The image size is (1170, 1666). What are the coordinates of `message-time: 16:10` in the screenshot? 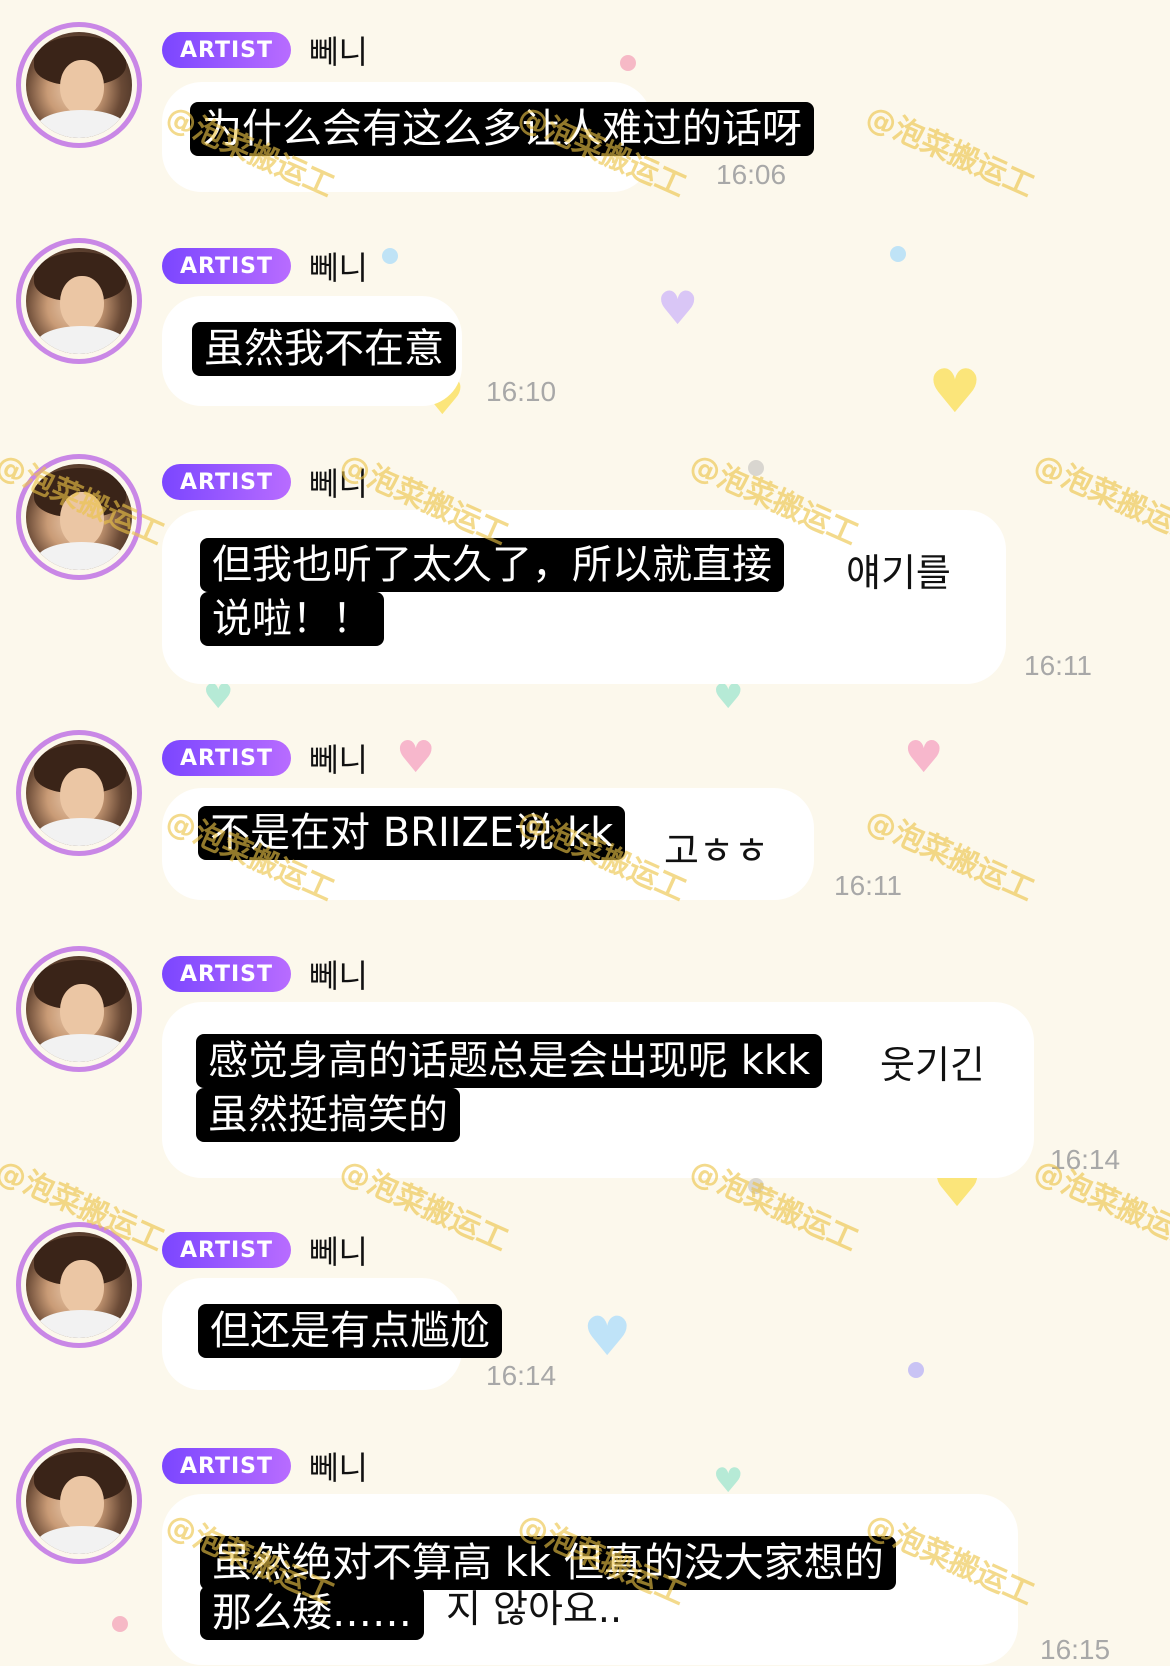 It's located at (521, 391).